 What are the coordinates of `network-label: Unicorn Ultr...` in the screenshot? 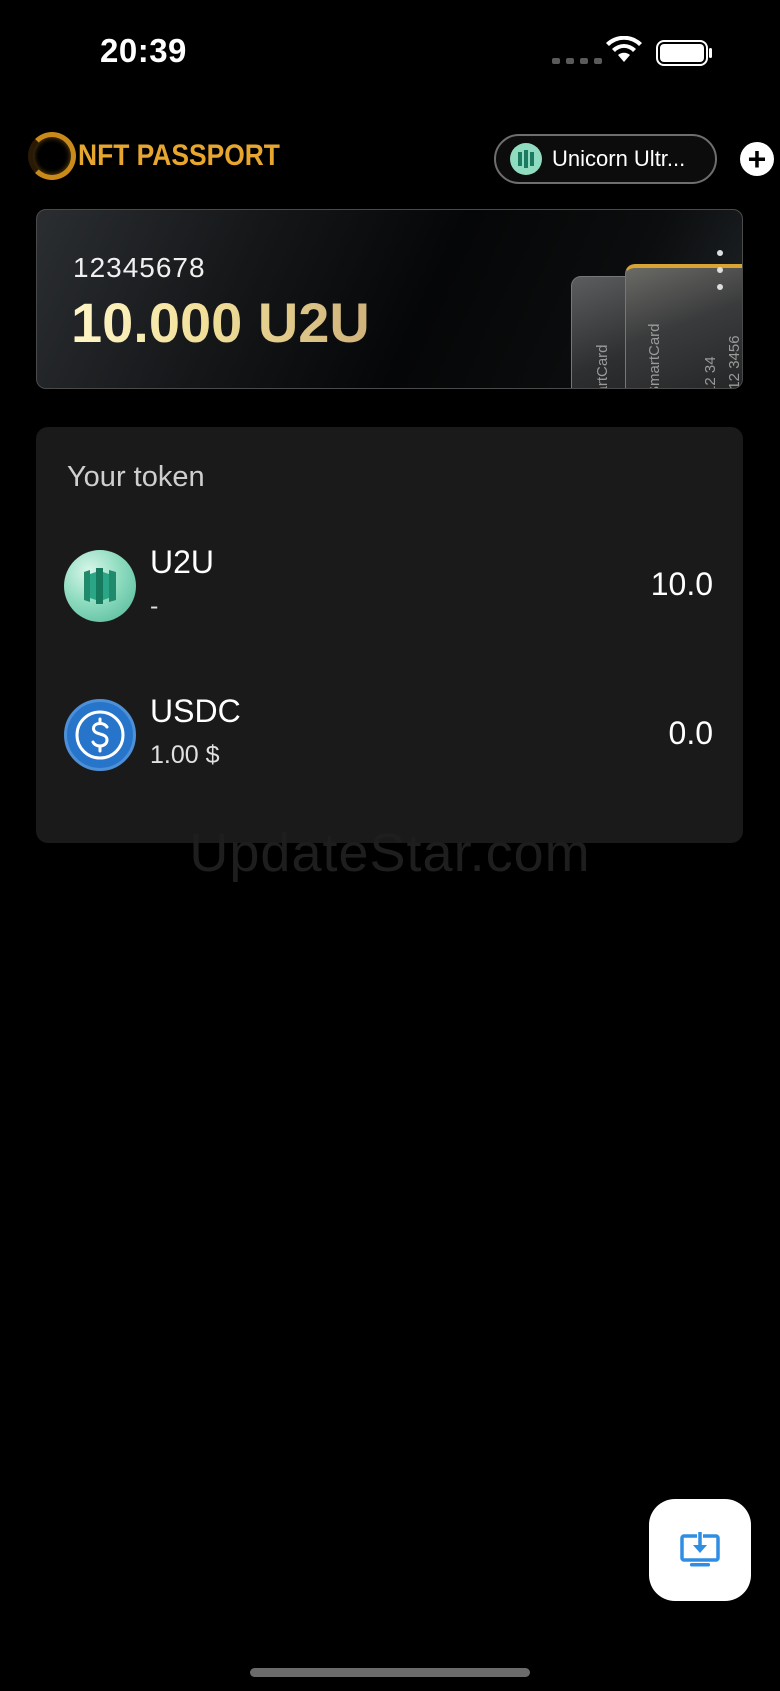 It's located at (619, 158).